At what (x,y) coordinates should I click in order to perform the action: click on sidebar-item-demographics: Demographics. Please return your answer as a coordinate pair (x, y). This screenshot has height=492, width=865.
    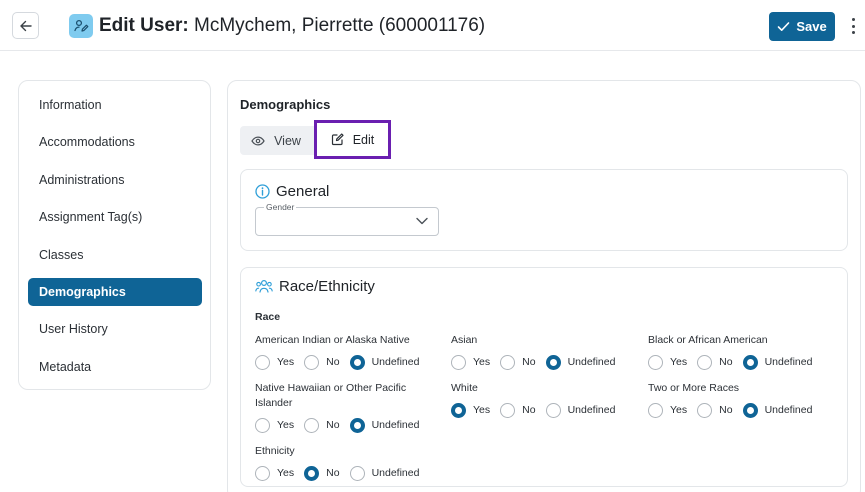
    Looking at the image, I should click on (115, 292).